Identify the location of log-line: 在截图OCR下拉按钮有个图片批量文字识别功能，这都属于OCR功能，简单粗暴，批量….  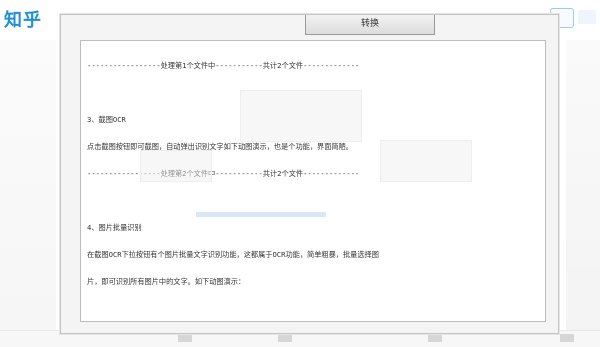
(233, 254).